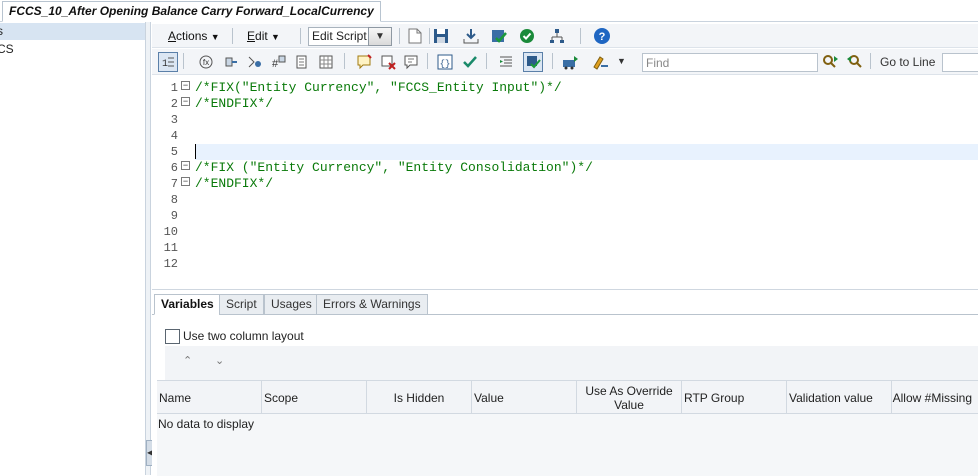  I want to click on goto-line-input, so click(960, 62).